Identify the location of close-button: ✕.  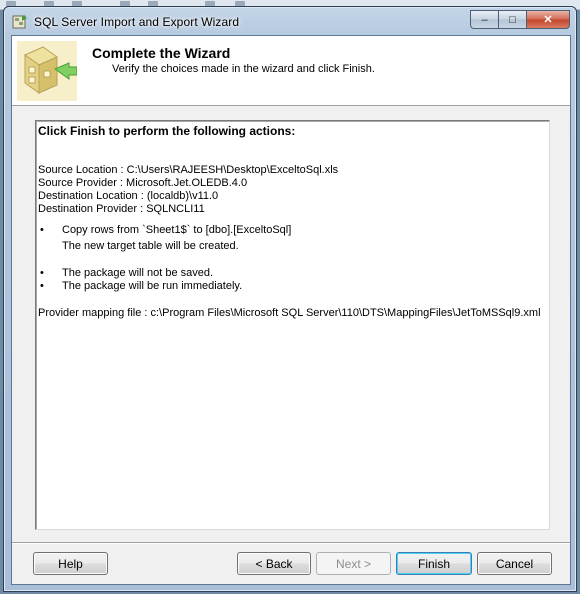
(548, 19).